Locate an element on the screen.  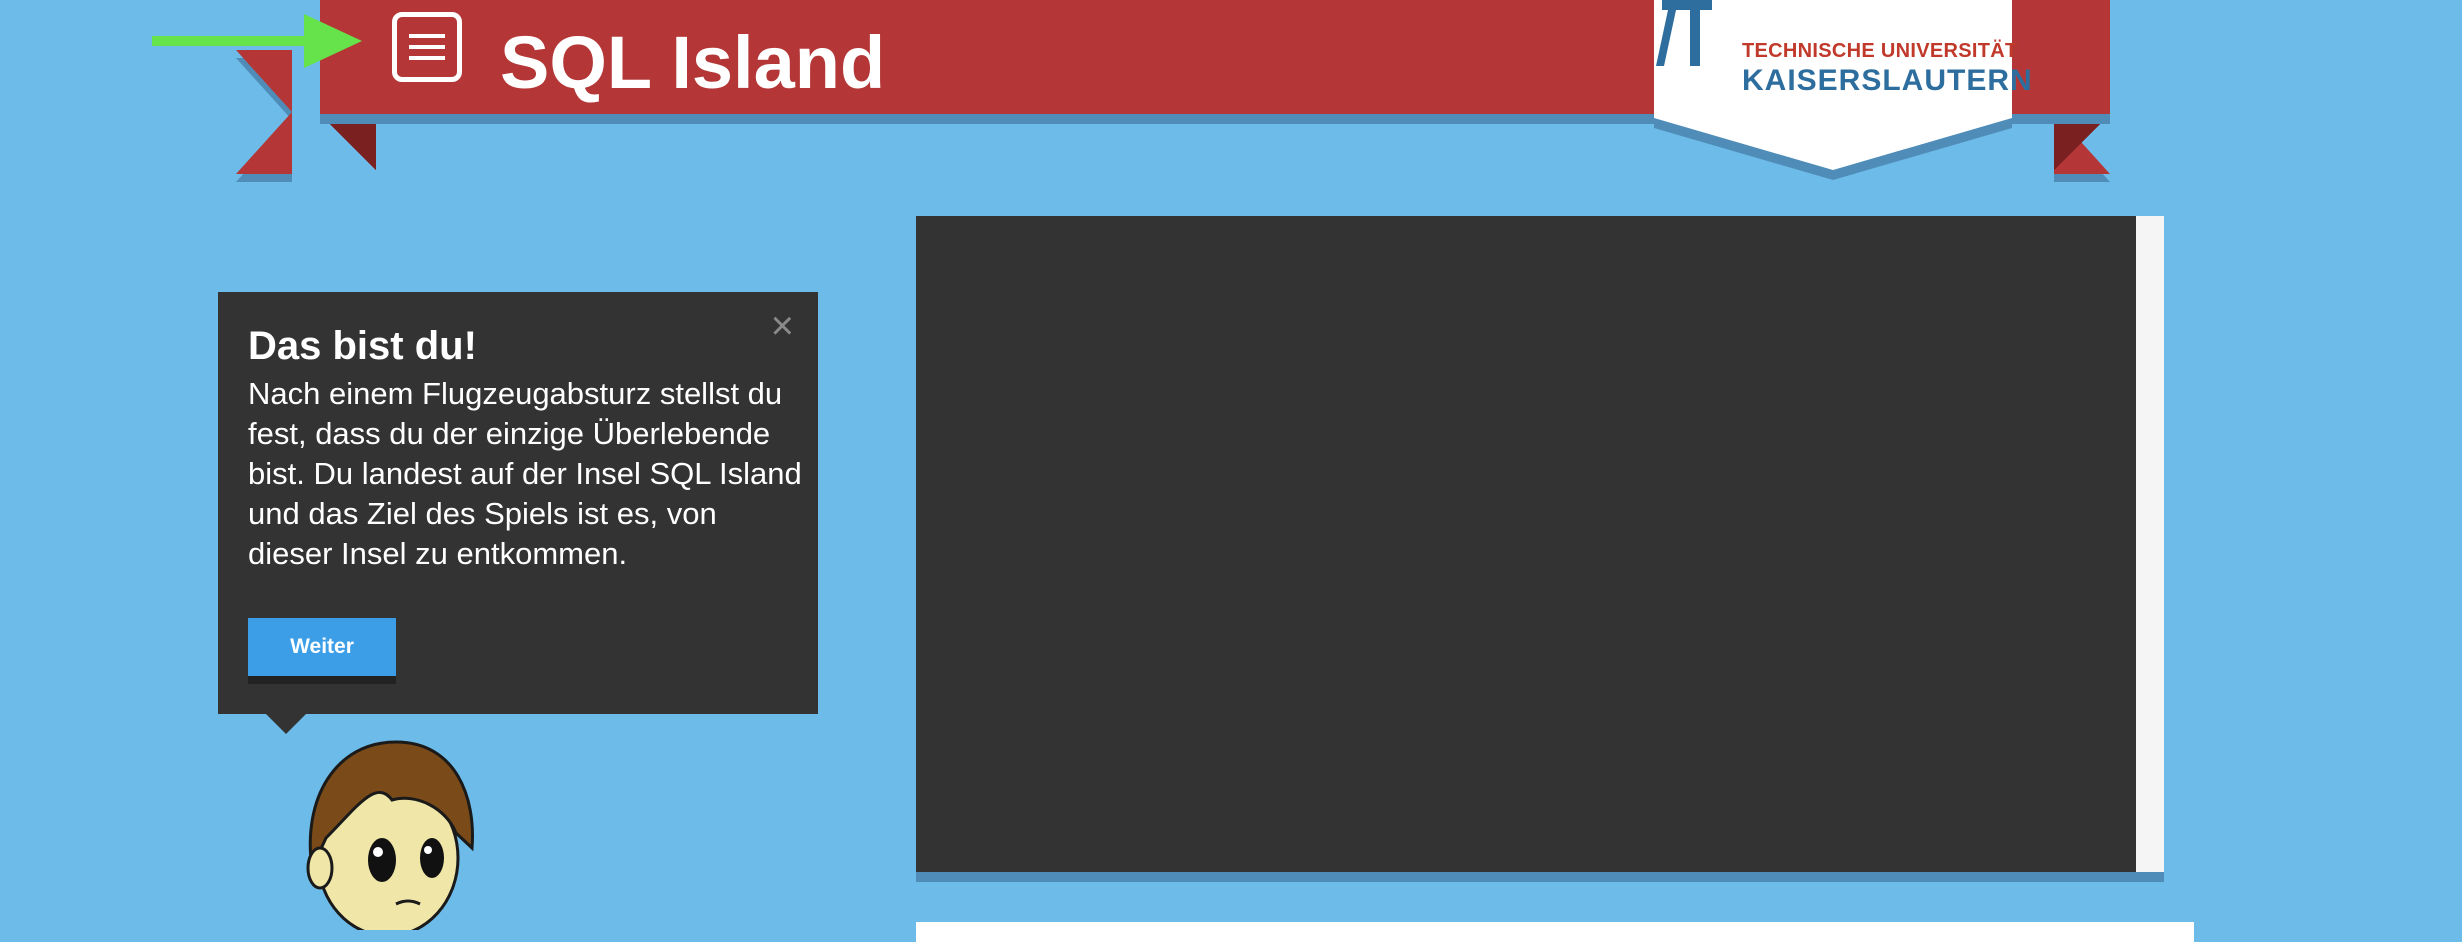
player-character-avatar is located at coordinates (390, 835).